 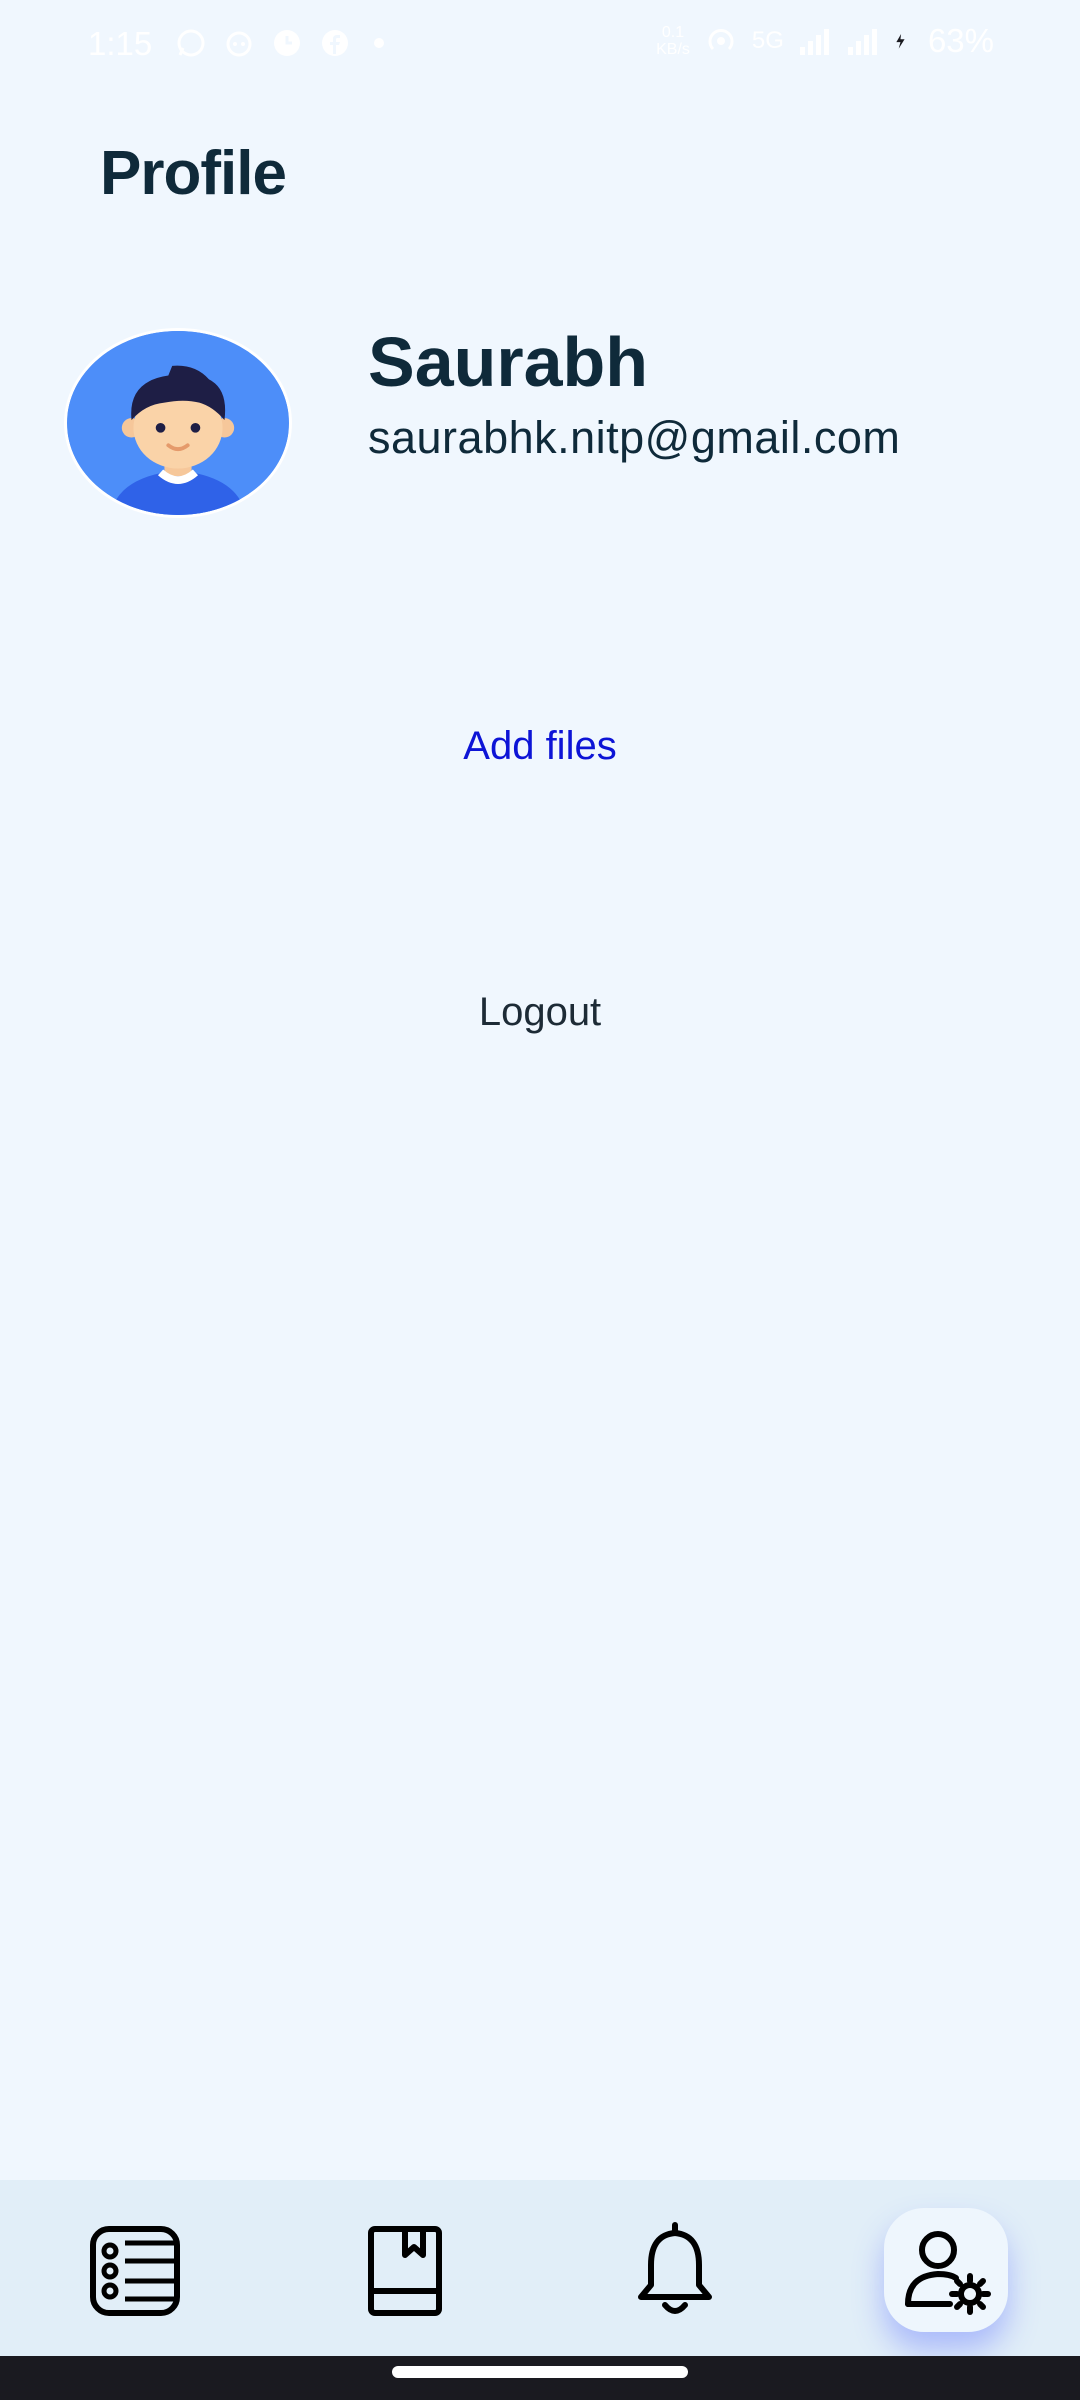 I want to click on list-icon, so click(x=135, y=2271).